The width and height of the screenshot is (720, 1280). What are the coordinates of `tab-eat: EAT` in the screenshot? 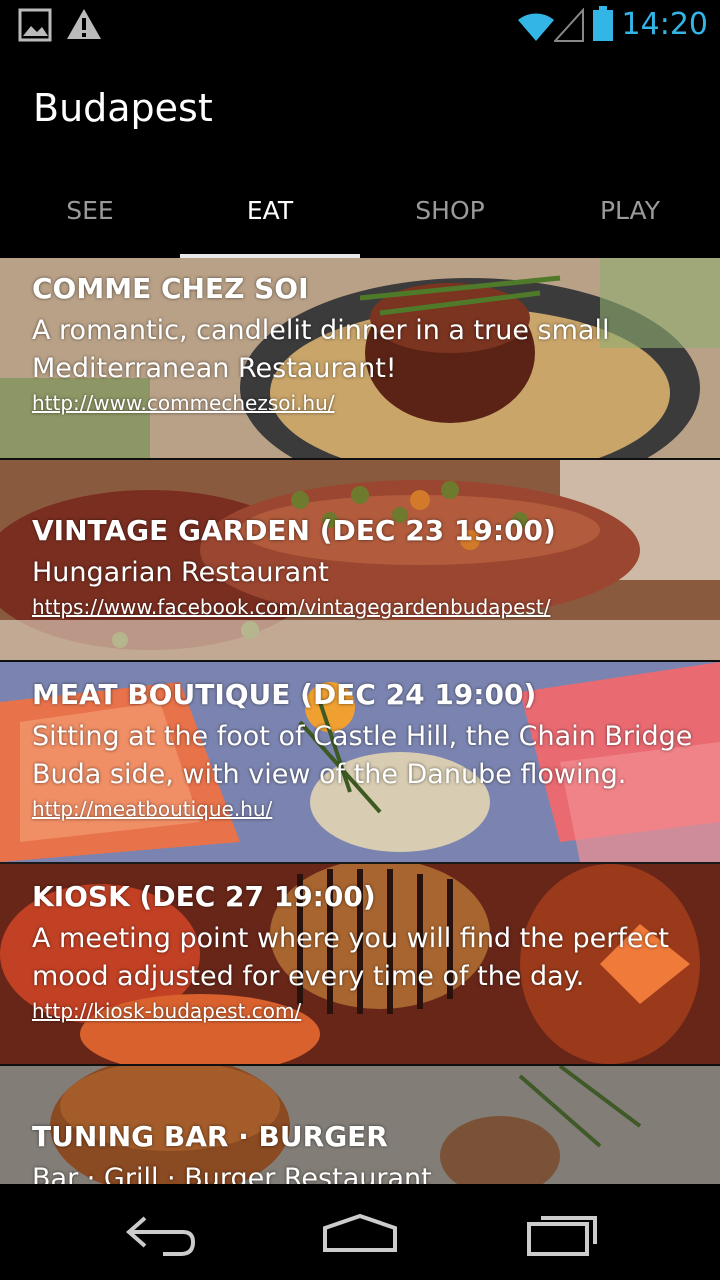 It's located at (270, 210).